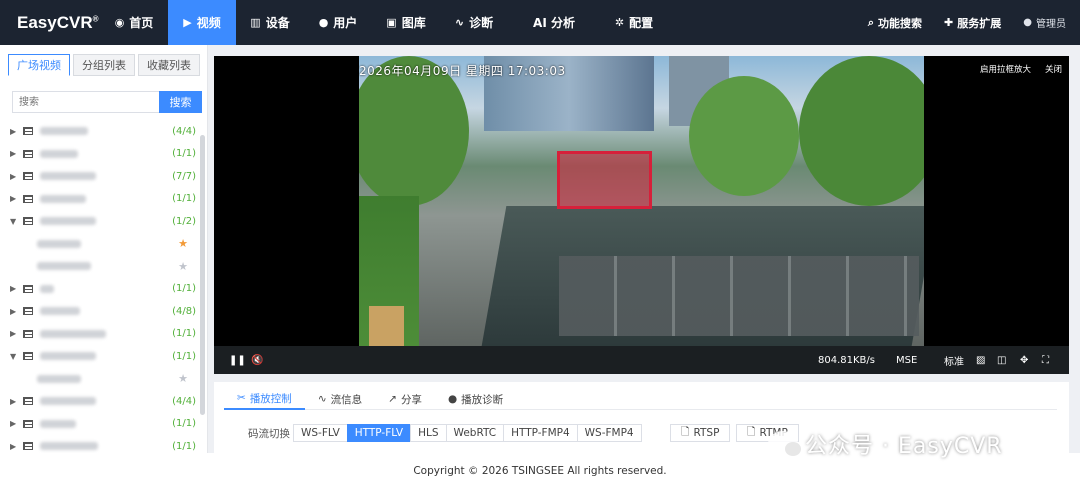 The height and width of the screenshot is (489, 1080). I want to click on tab-stream-info: ∿ 流信息, so click(340, 399).